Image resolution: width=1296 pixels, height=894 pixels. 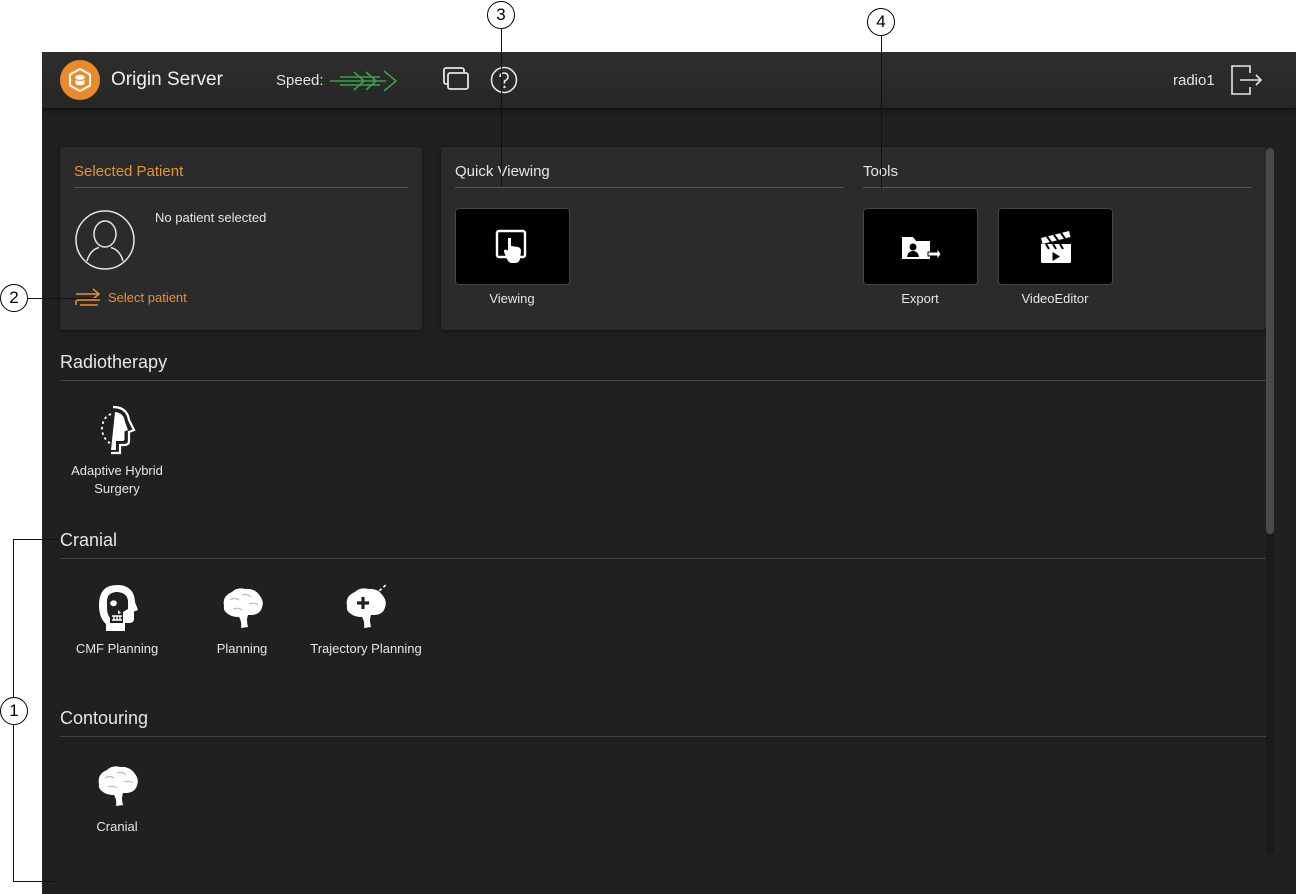 I want to click on brain-trajectory-icon, so click(x=367, y=605).